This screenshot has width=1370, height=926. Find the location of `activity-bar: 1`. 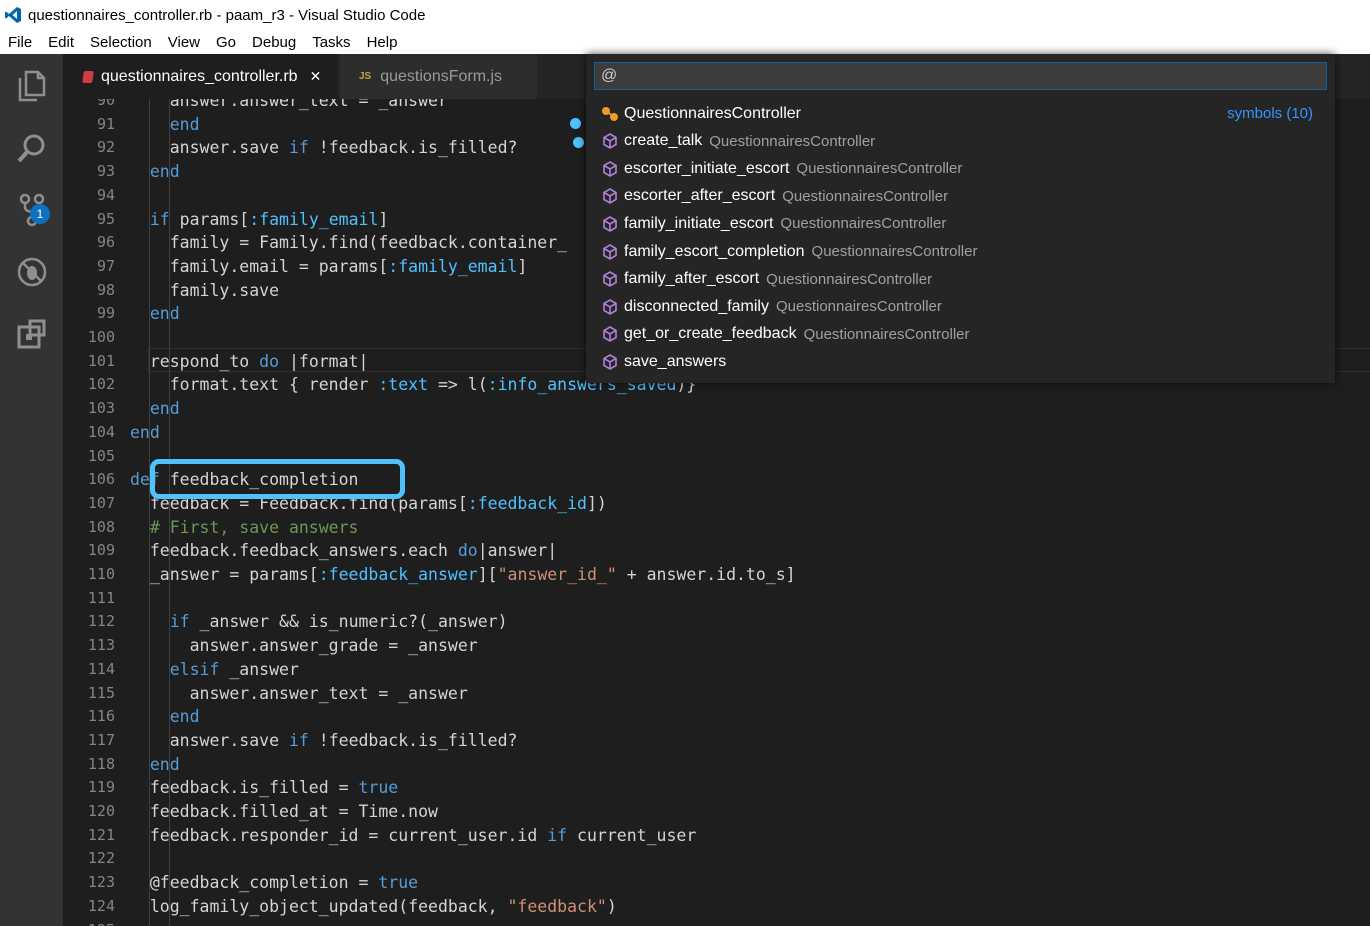

activity-bar: 1 is located at coordinates (31, 490).